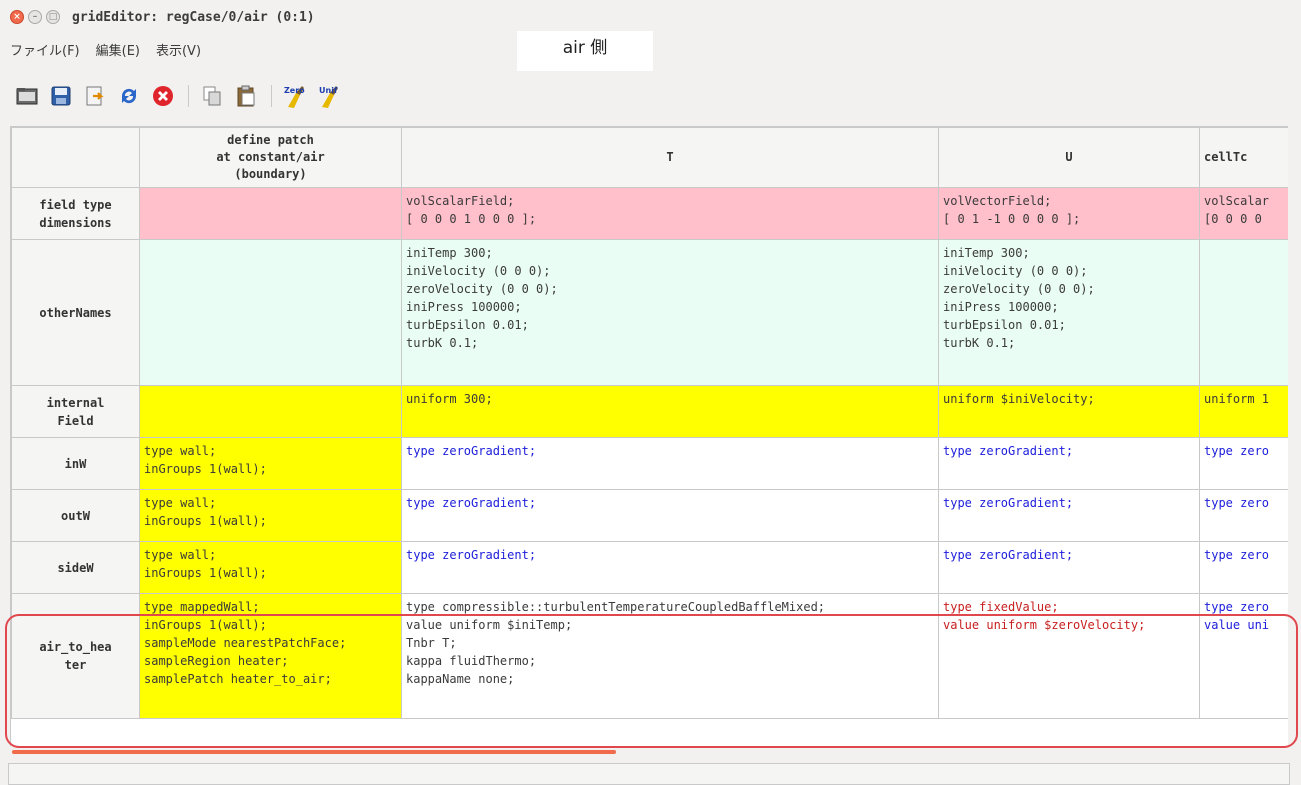 Image resolution: width=1301 pixels, height=785 pixels. I want to click on column-header: U, so click(1069, 157).